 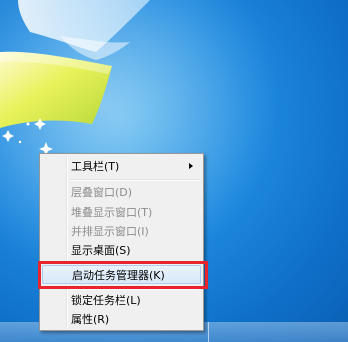 I want to click on menu-item-show-windows-stacked: 堆叠显示窗口(T), so click(x=121, y=212).